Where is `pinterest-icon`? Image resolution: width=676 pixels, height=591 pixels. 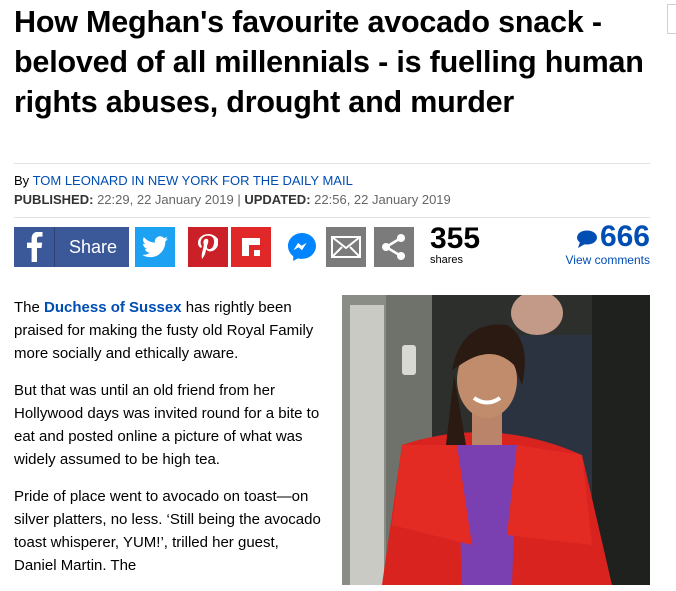
pinterest-icon is located at coordinates (208, 246).